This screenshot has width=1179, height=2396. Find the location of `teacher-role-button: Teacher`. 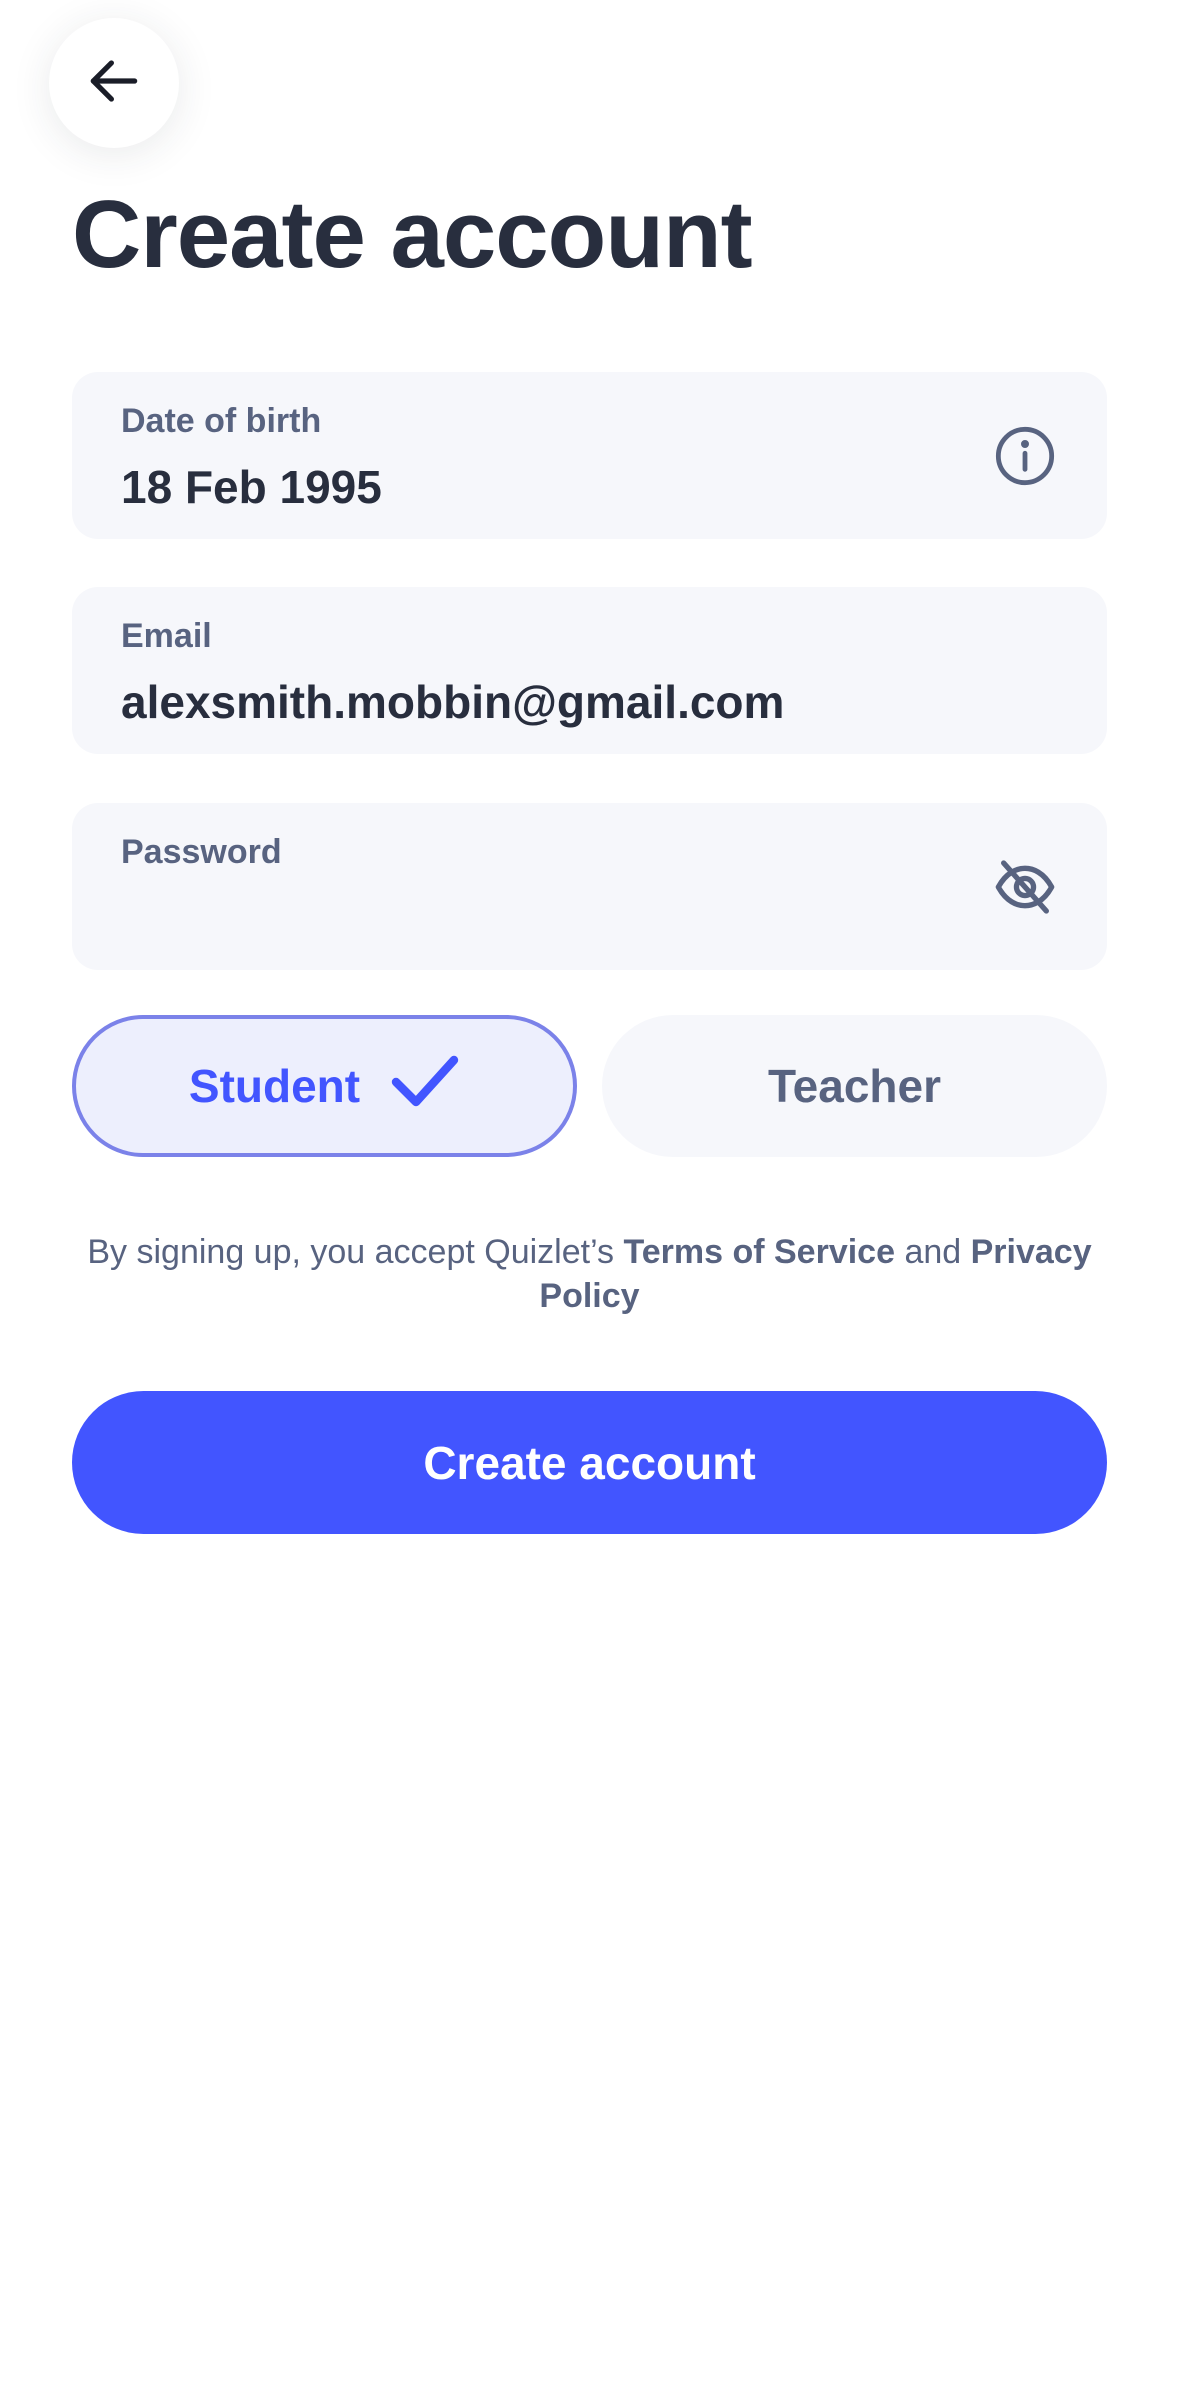

teacher-role-button: Teacher is located at coordinates (854, 1086).